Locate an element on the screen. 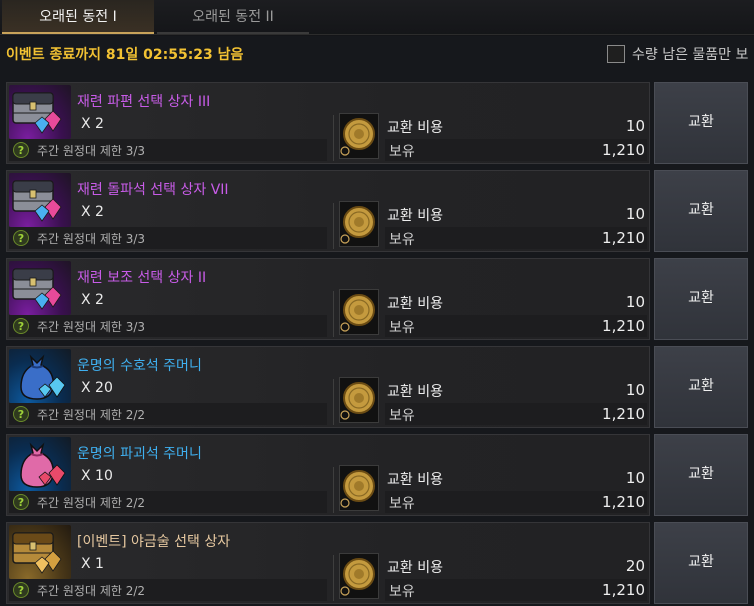 This screenshot has width=754, height=606. tab-old-coin-2: 오래된 동전 II is located at coordinates (233, 17).